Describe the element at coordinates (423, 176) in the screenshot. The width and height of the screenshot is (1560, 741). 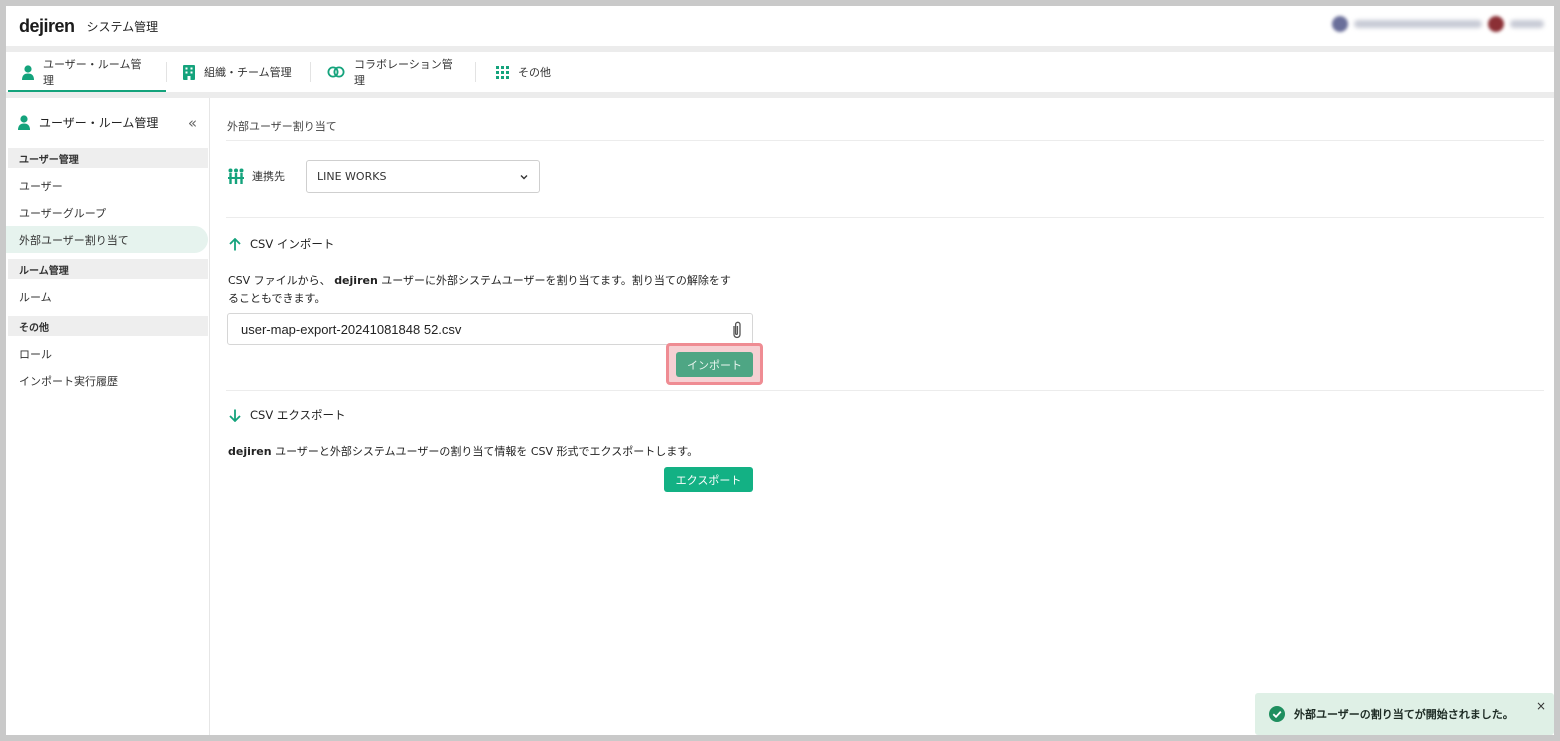
I see `connection-select: LINE WORKS` at that location.